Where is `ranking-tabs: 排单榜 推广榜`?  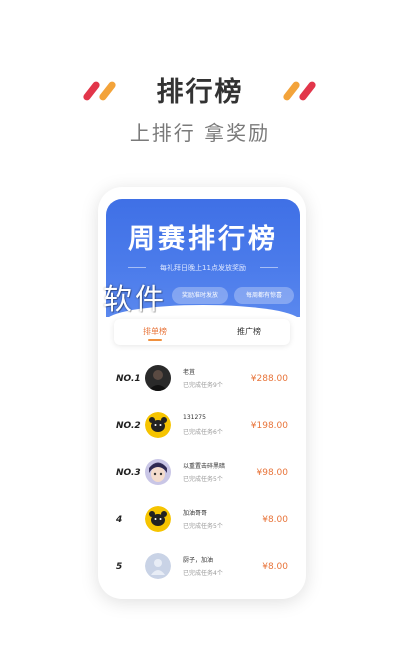
ranking-tabs: 排单榜 推广榜 is located at coordinates (202, 332).